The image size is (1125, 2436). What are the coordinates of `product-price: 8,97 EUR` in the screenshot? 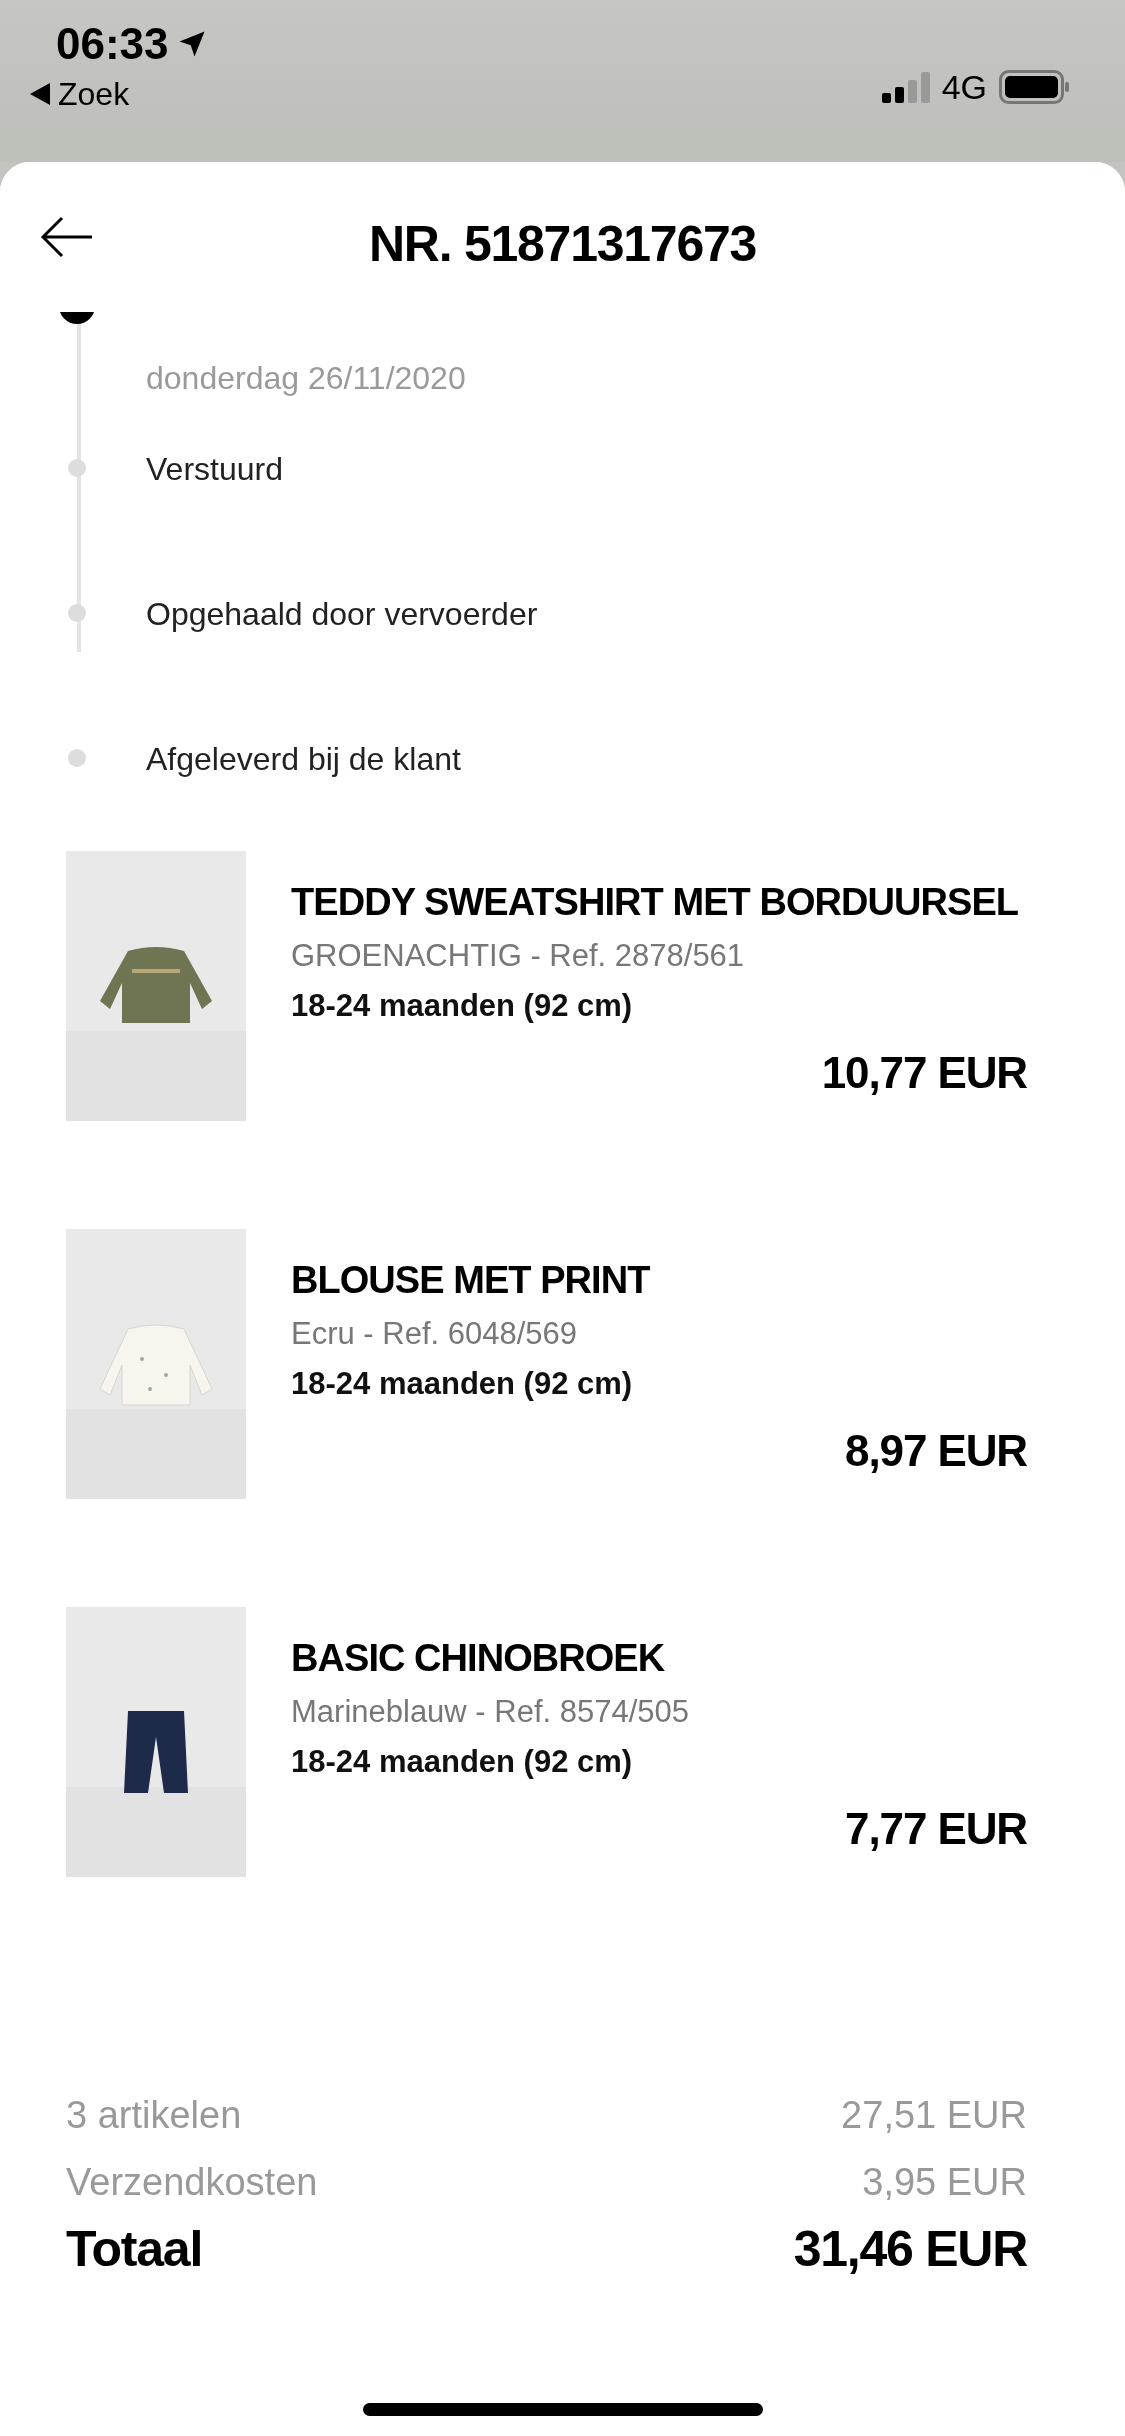 It's located at (936, 1450).